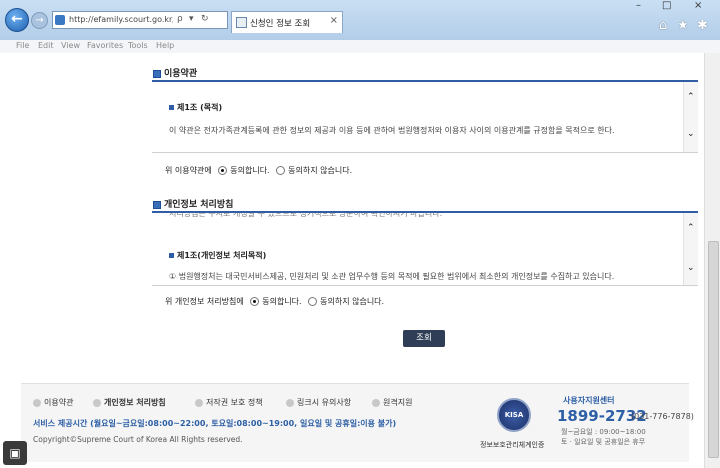 Image resolution: width=720 pixels, height=468 pixels. I want to click on document-icon, so click(37, 402).